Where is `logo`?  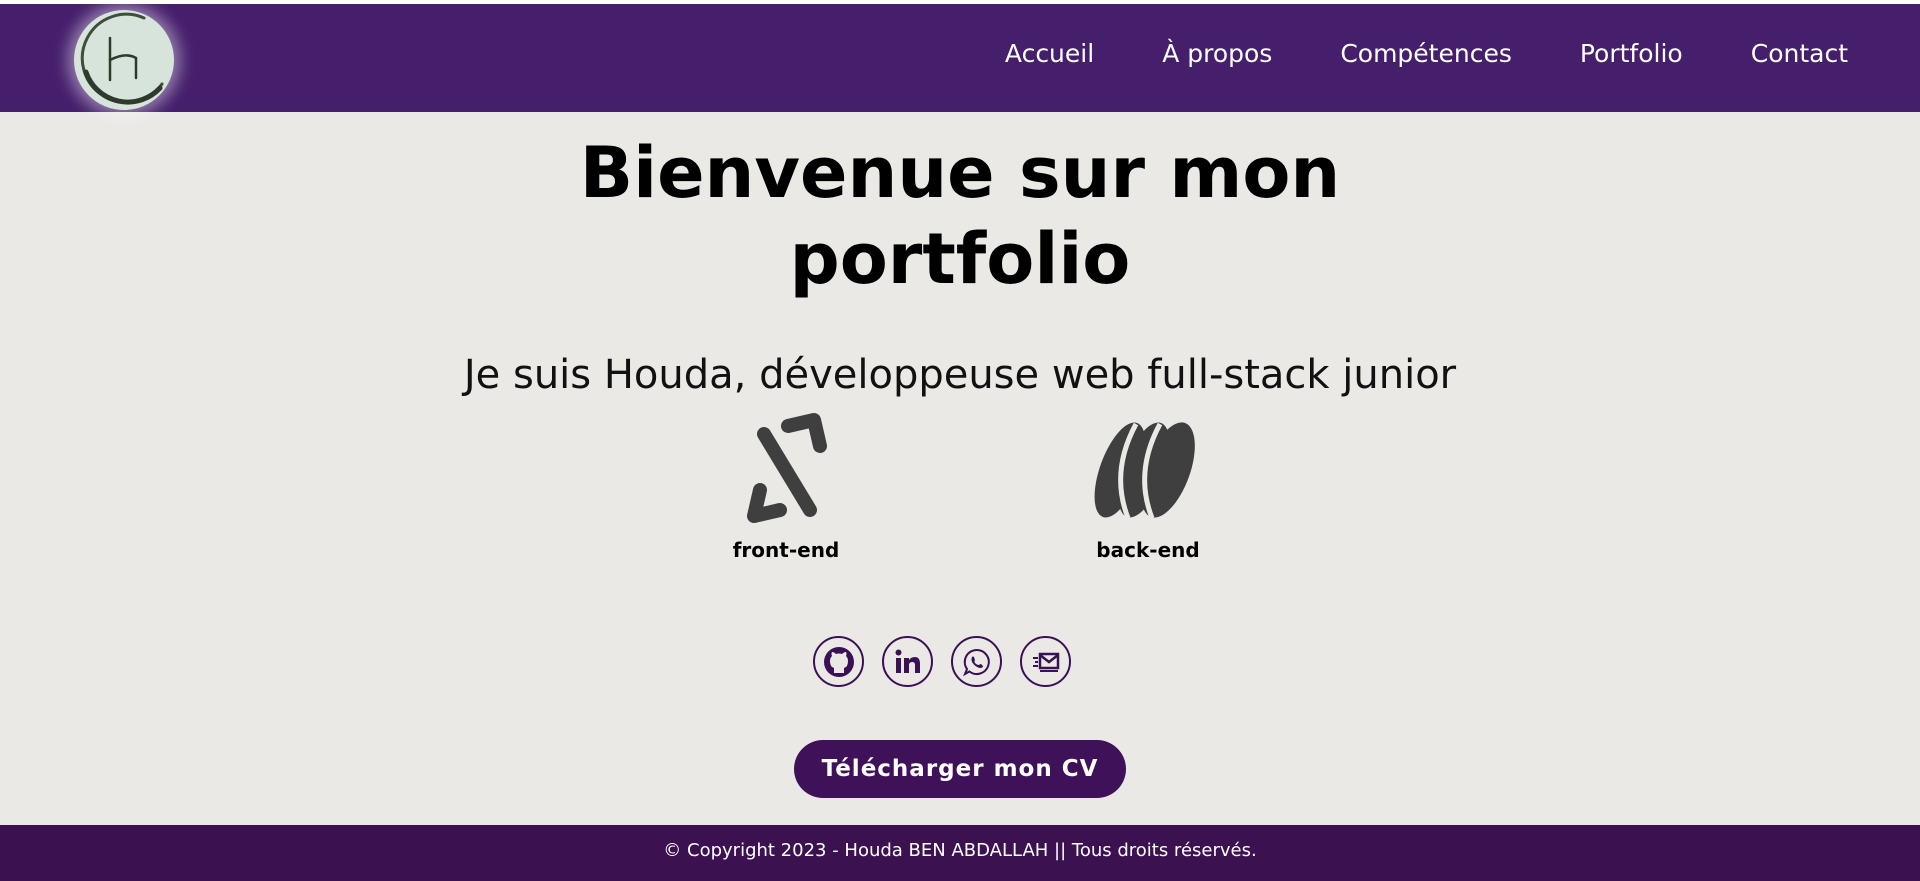
logo is located at coordinates (124, 60).